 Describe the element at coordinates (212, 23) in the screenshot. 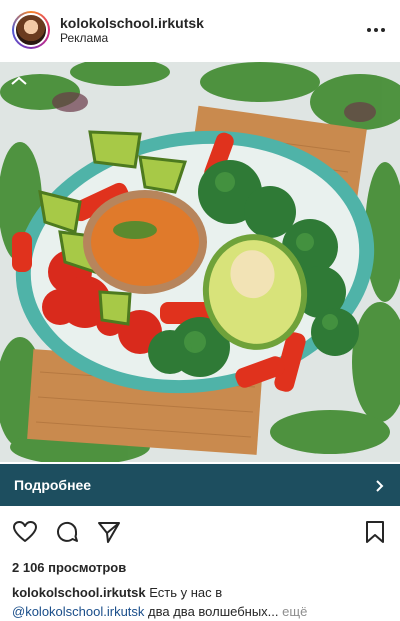

I see `username: kolokolschool.irkutsk` at that location.